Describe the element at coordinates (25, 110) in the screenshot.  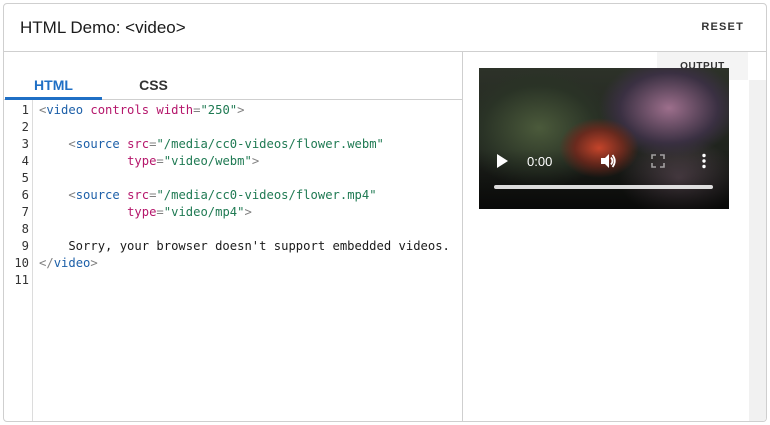
I see `line-number: 1` at that location.